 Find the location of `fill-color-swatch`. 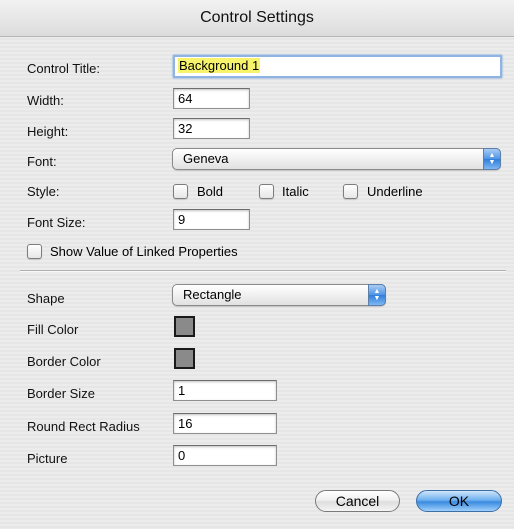

fill-color-swatch is located at coordinates (184, 326).